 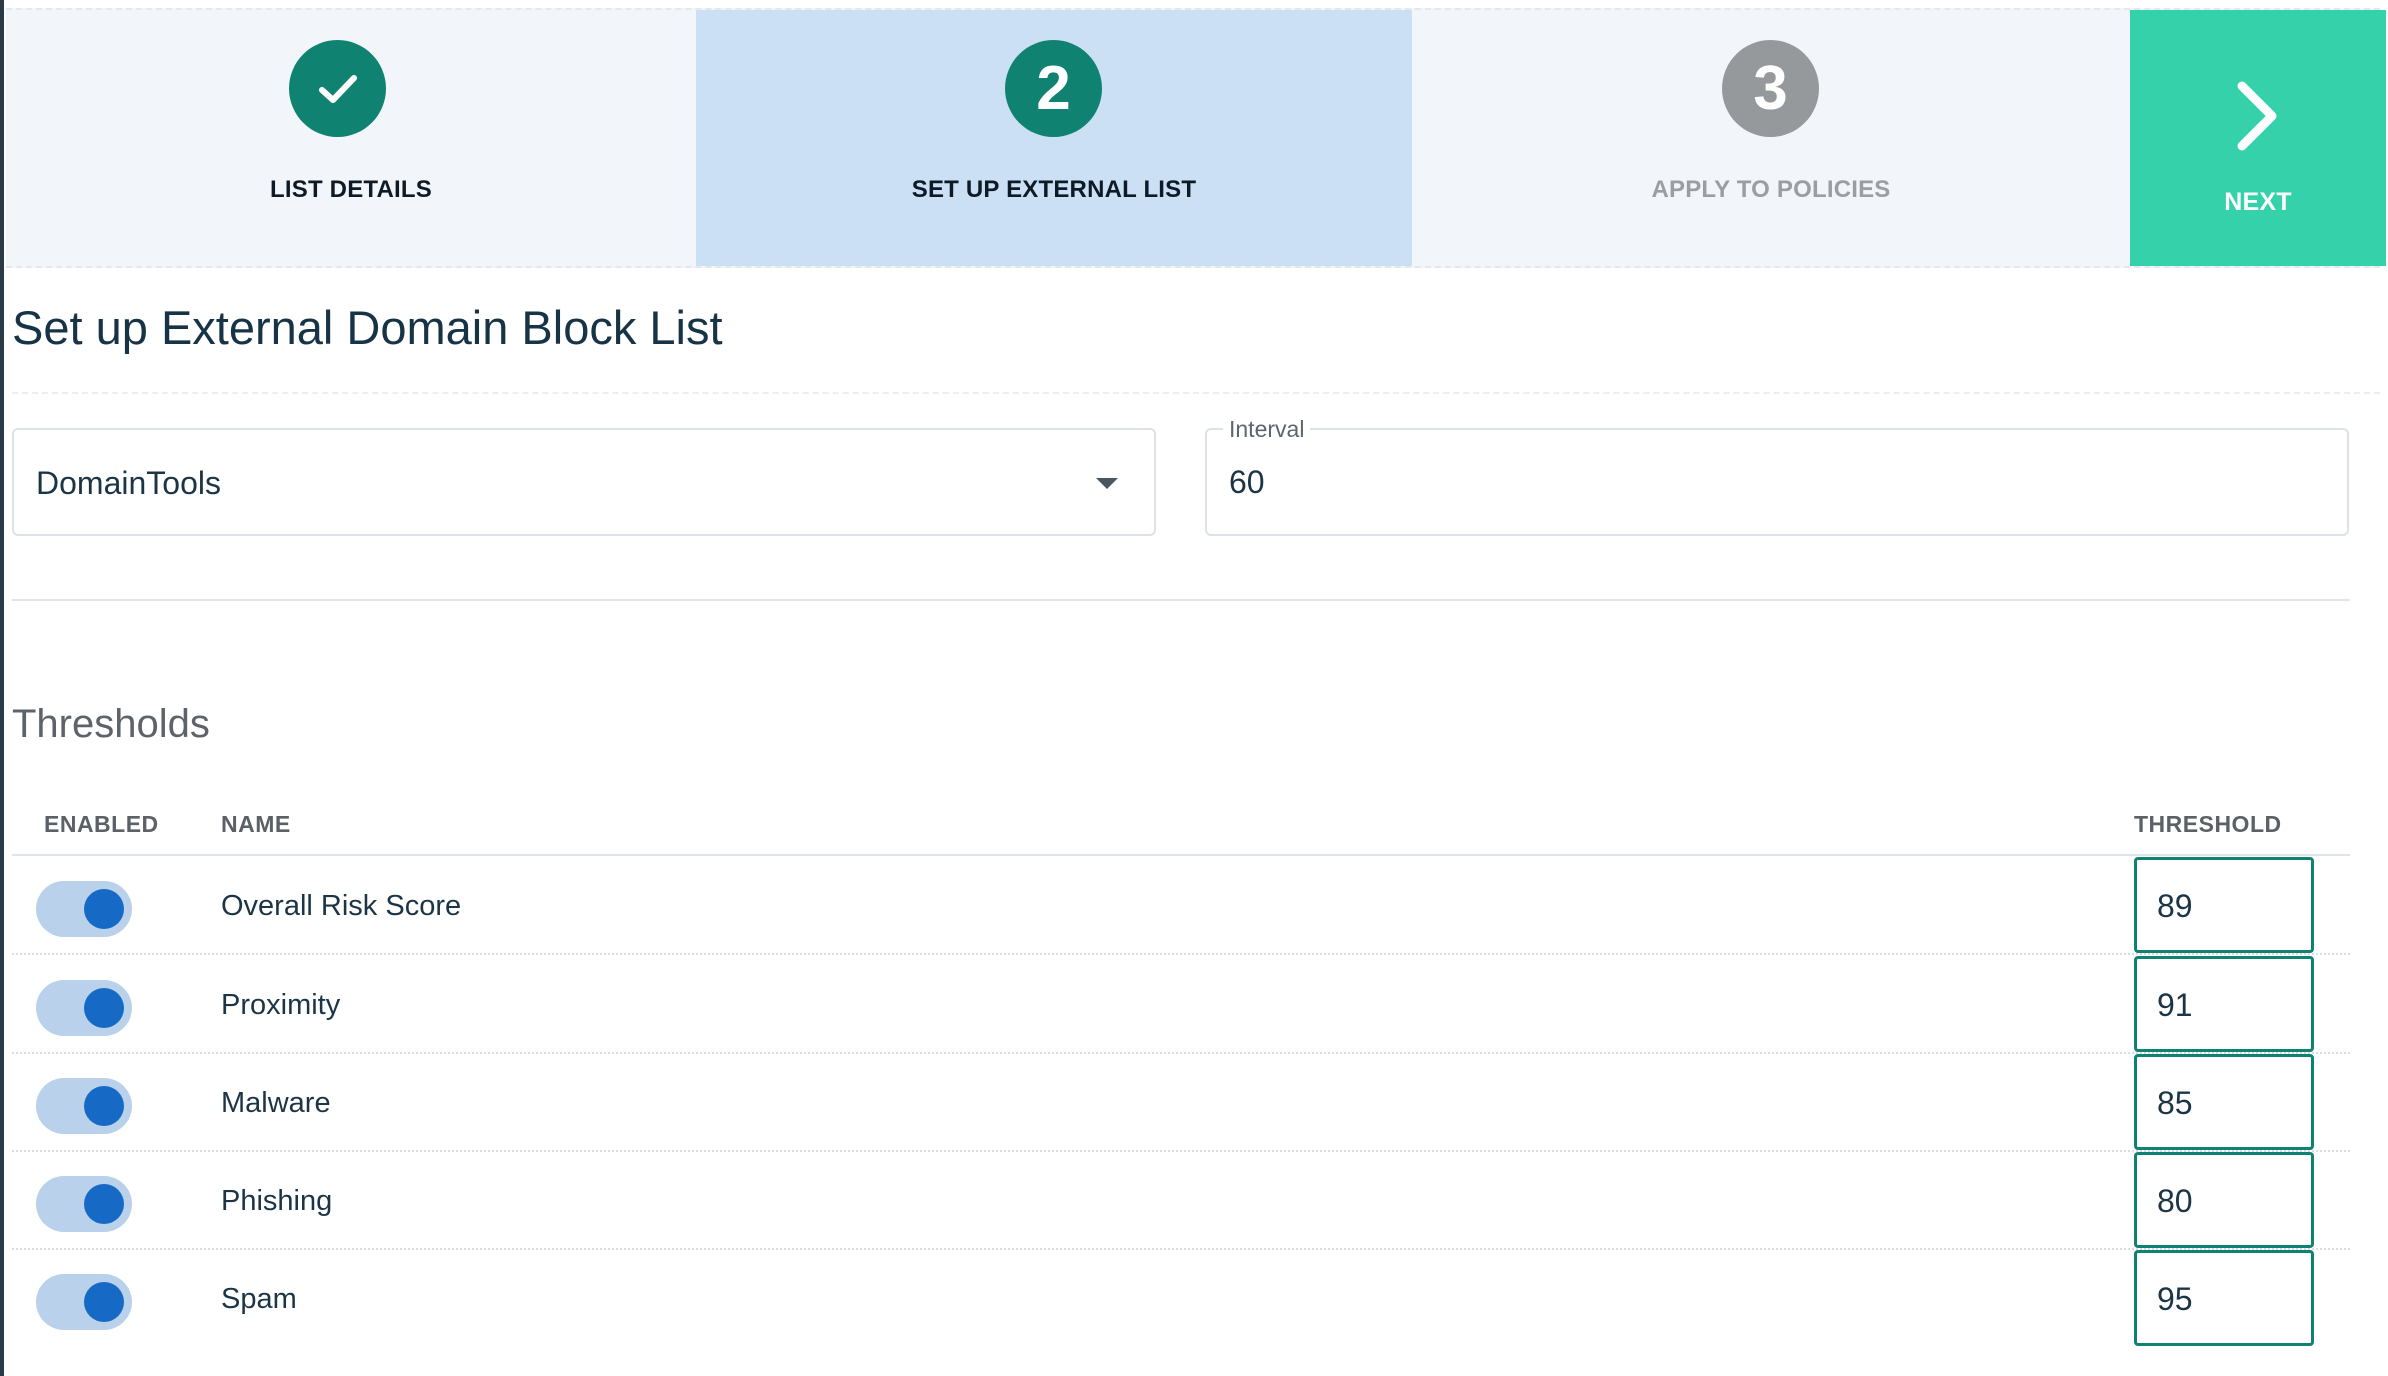 I want to click on table-row: Phishing, so click(x=1181, y=1201).